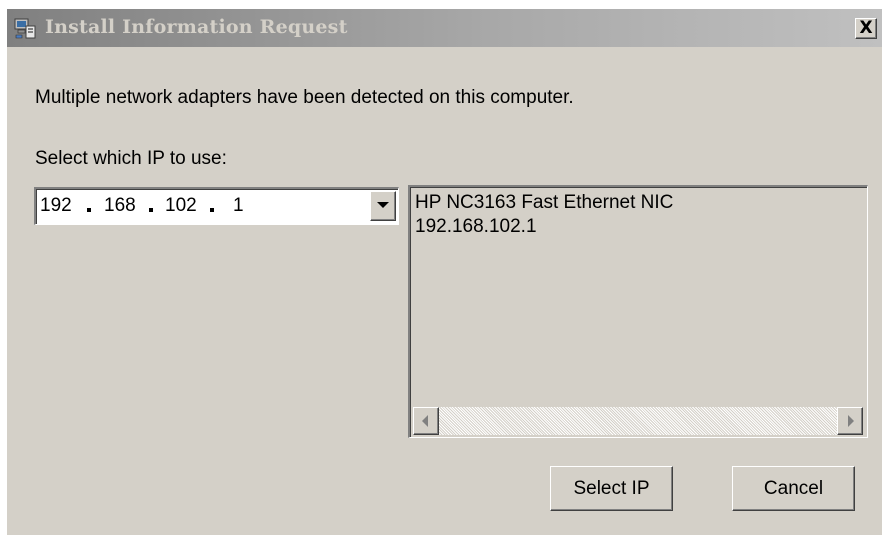  I want to click on ip-octet-1: 192, so click(56, 205).